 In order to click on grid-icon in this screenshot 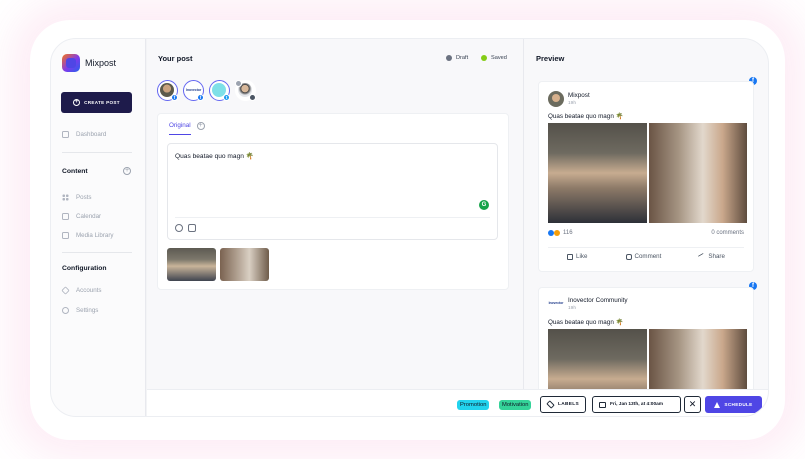, I will do `click(65, 197)`.